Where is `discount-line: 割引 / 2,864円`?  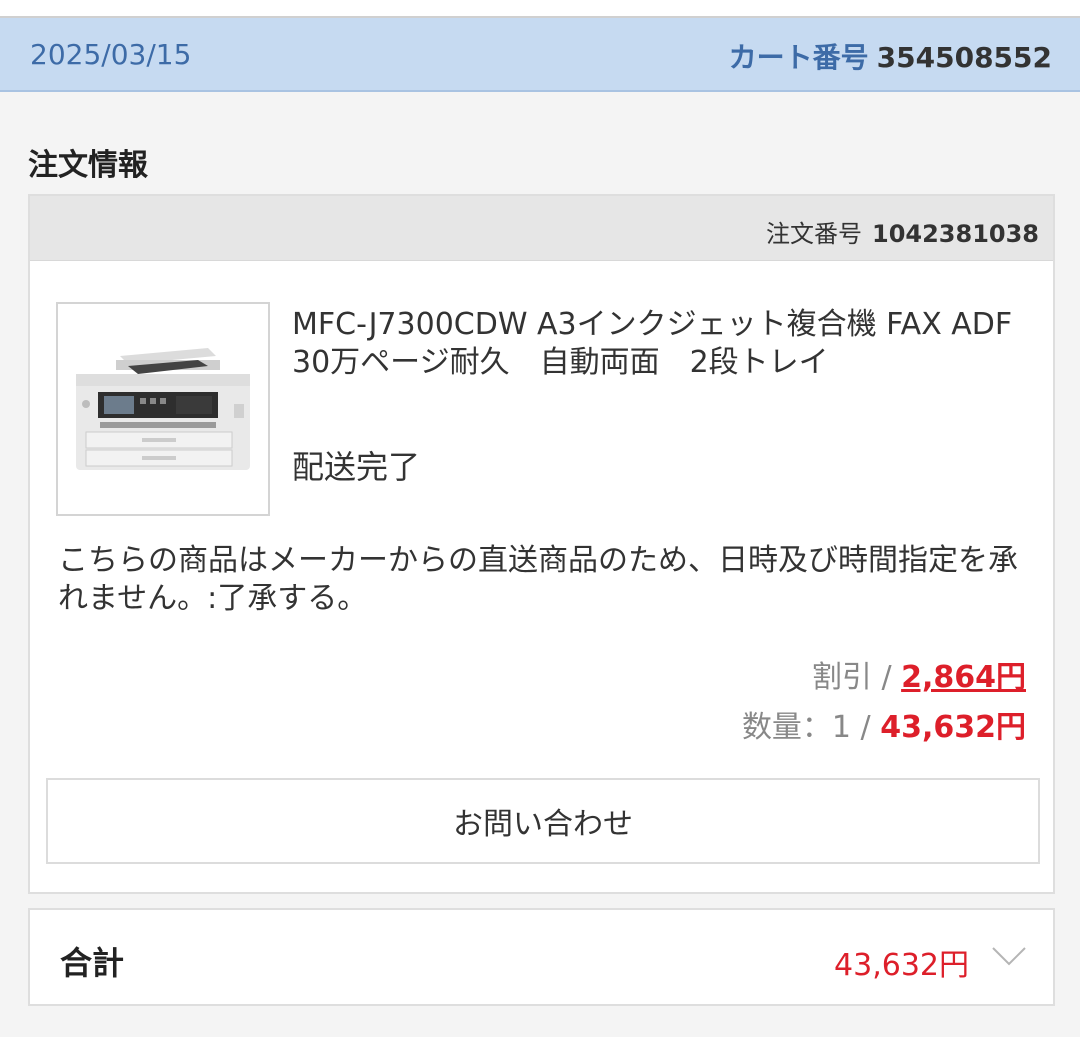 discount-line: 割引 / 2,864円 is located at coordinates (919, 674).